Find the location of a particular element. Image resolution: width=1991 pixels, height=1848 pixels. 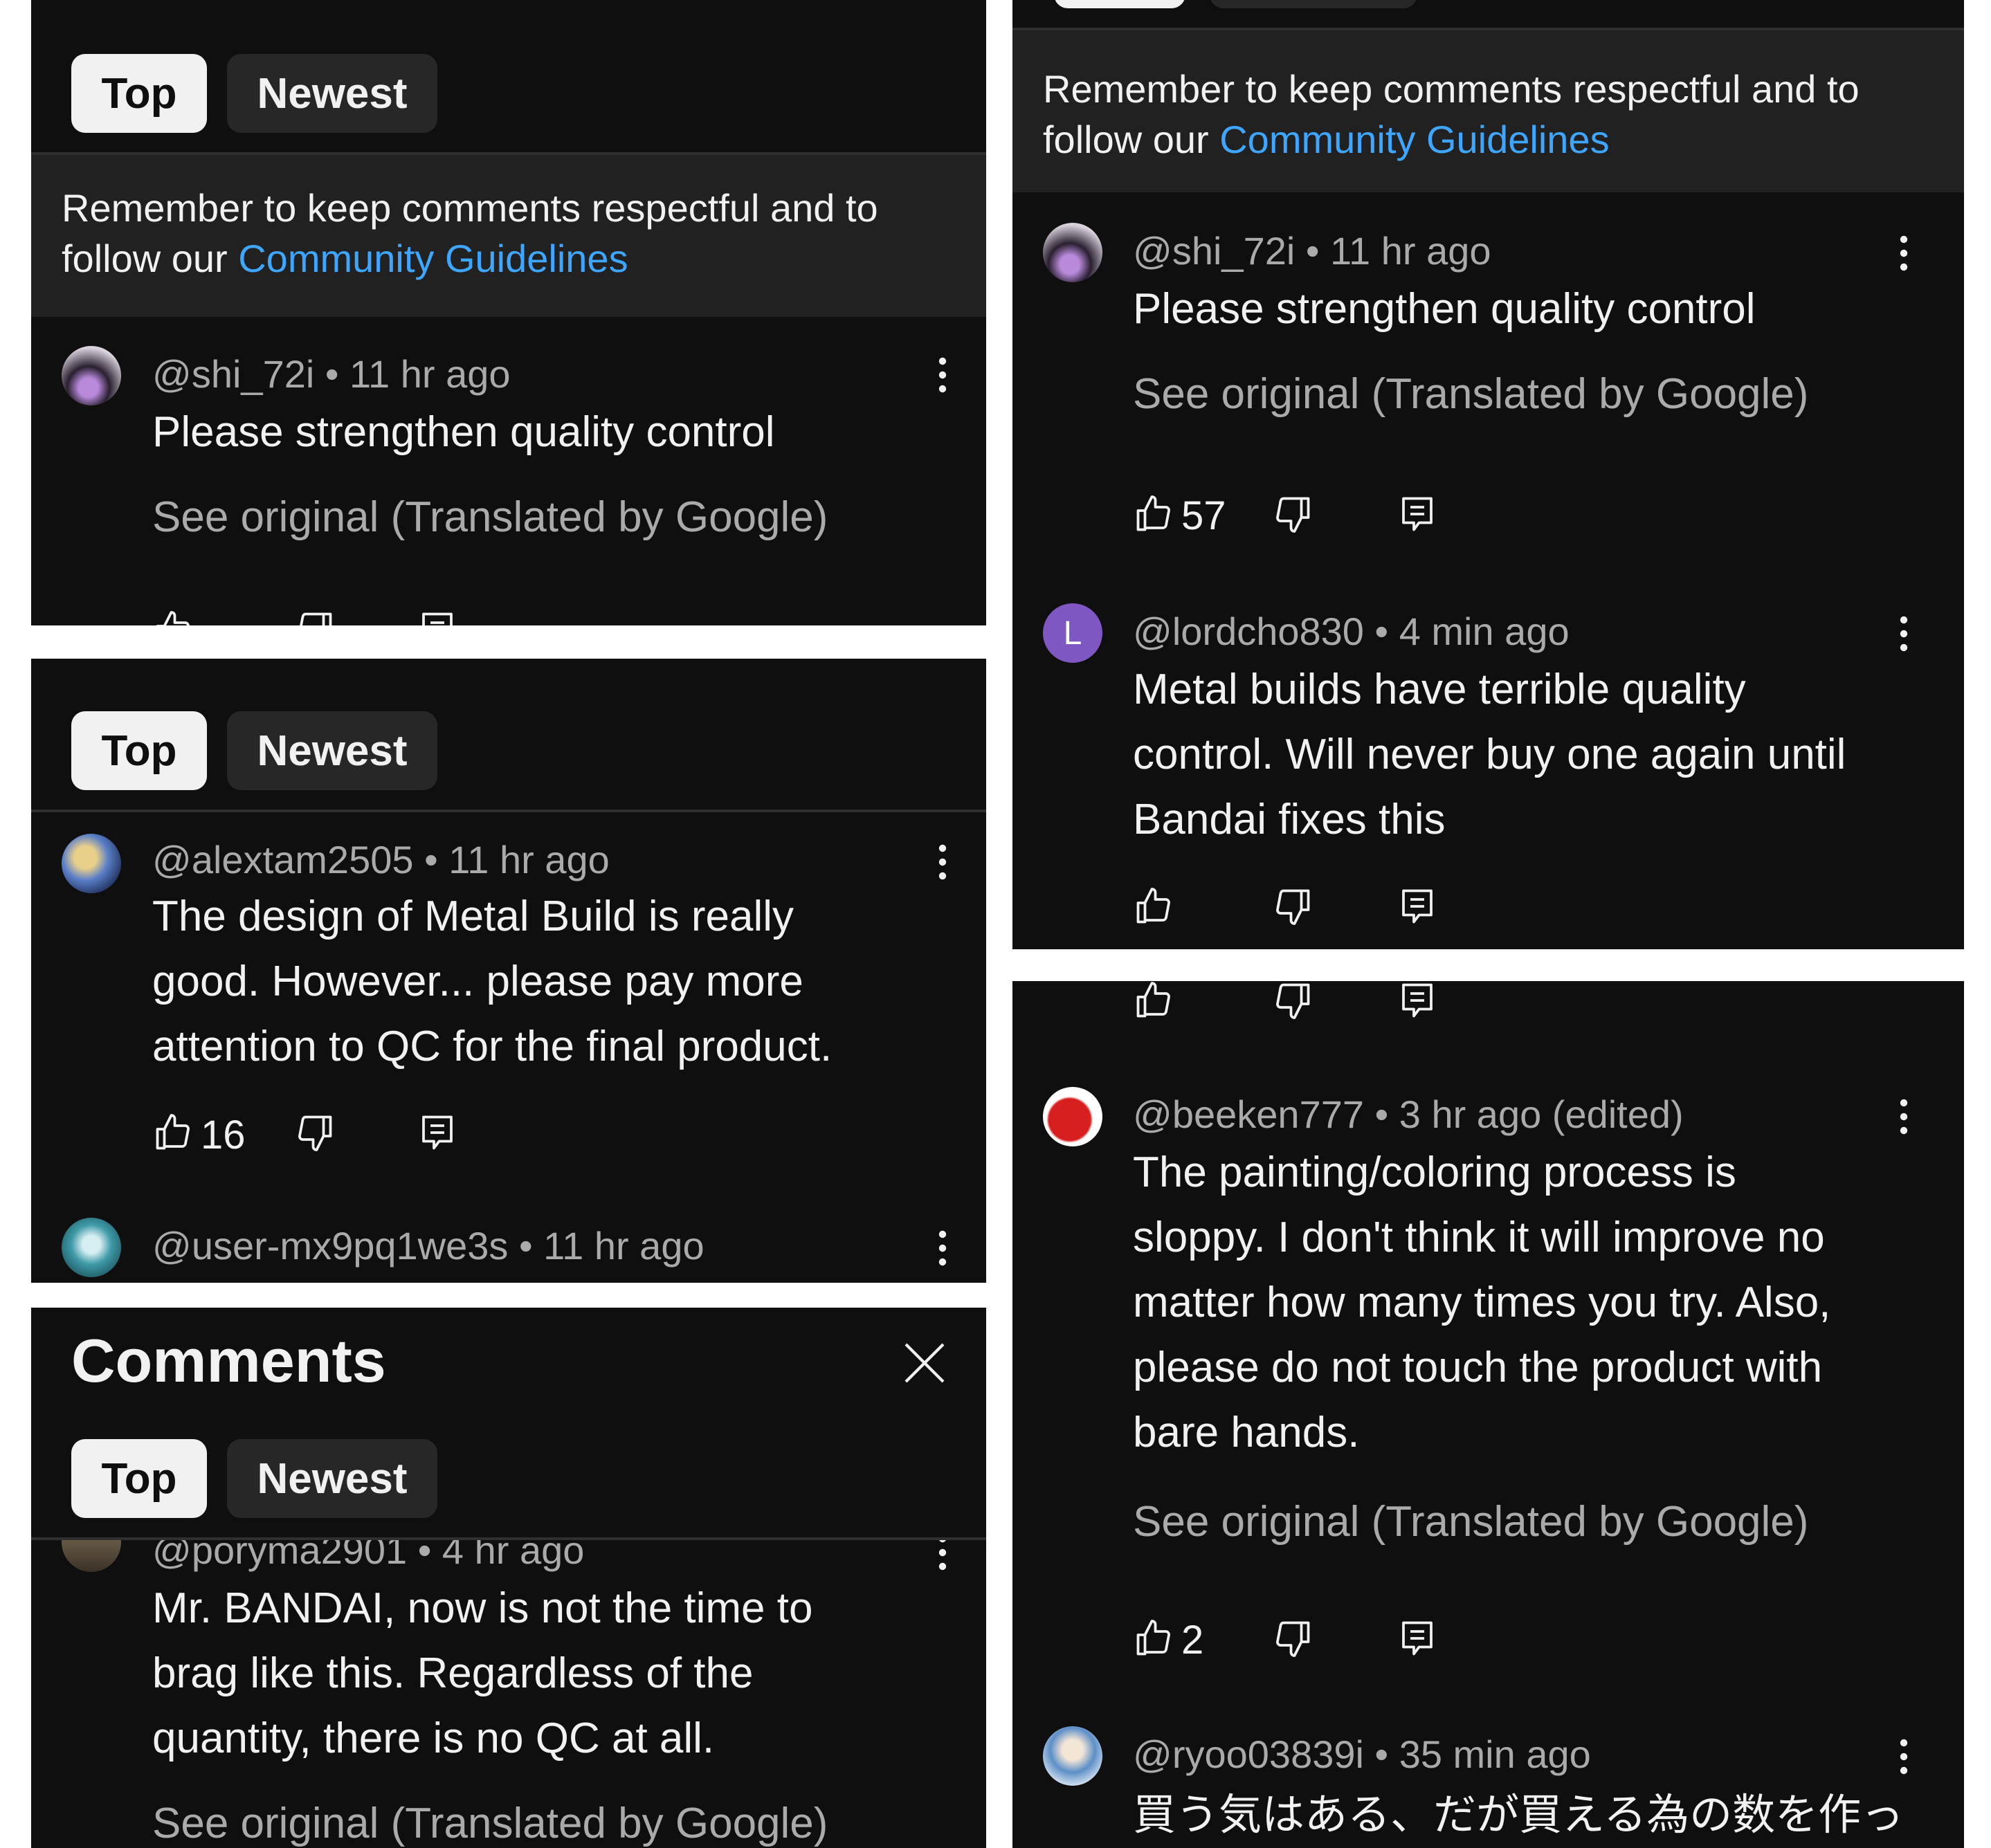

comment-author: @ryoo03839i is located at coordinates (1248, 1754).